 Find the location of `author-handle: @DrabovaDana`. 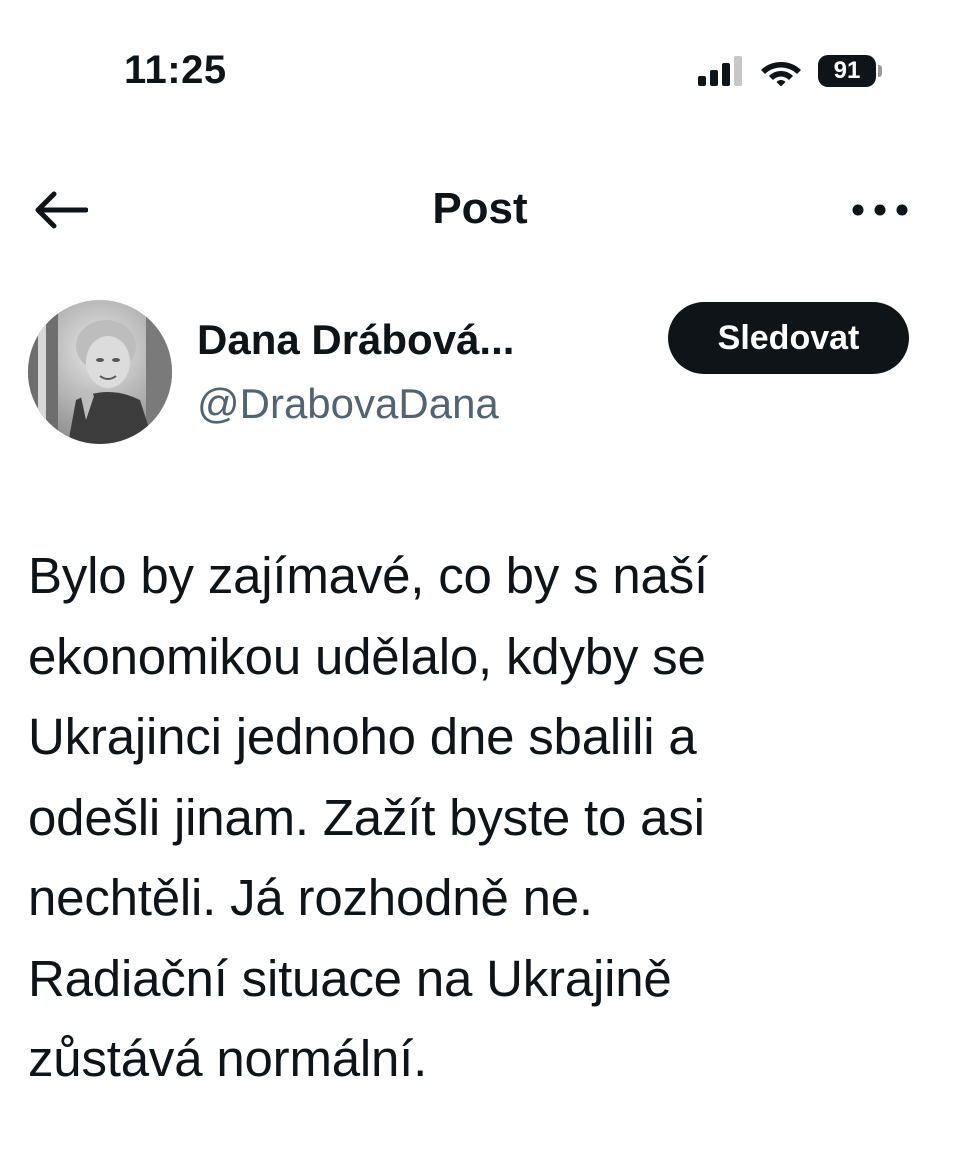

author-handle: @DrabovaDana is located at coordinates (348, 404).